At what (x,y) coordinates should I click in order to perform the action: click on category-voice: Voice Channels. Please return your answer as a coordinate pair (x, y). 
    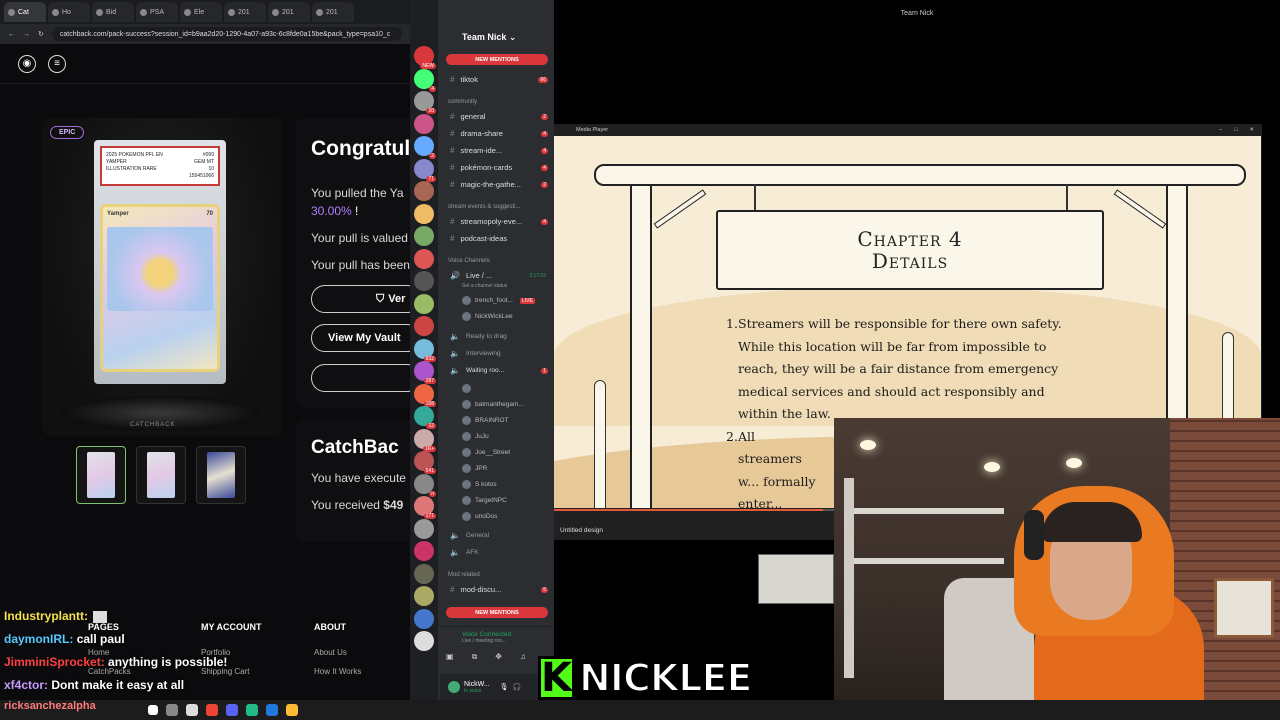
    Looking at the image, I should click on (469, 261).